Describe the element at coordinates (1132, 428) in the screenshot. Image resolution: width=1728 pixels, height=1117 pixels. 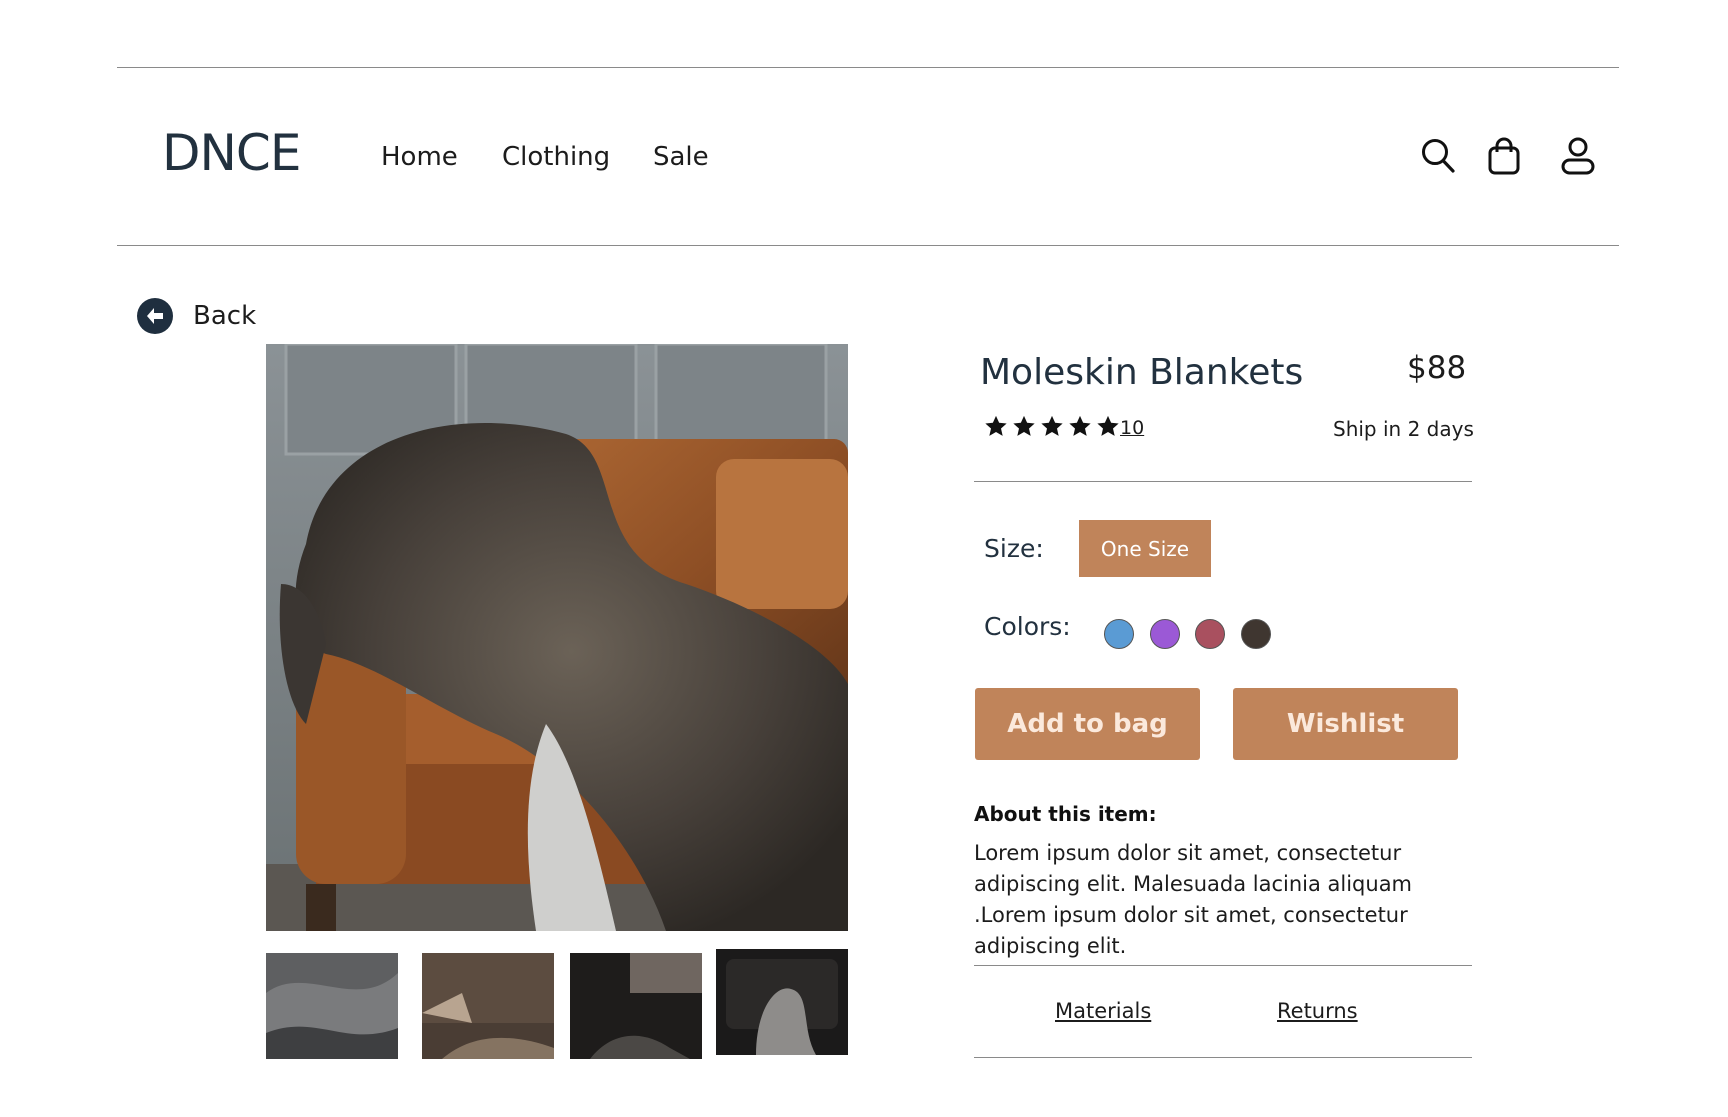
I see `review-count-link: 10` at that location.